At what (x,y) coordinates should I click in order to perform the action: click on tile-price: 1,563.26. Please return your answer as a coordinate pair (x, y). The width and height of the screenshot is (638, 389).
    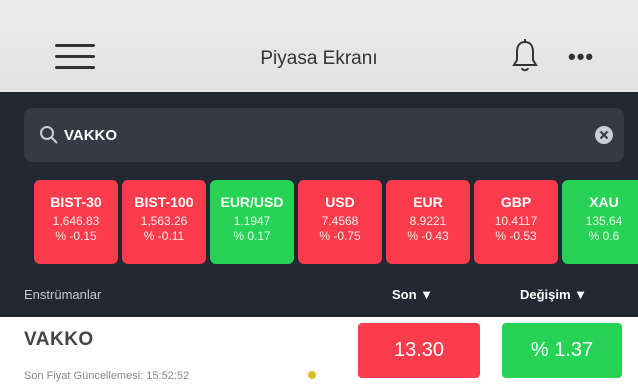
    Looking at the image, I should click on (164, 221).